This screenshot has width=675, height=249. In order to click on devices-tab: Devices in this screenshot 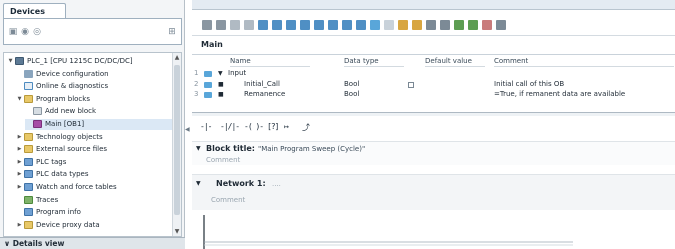, I will do `click(34, 10)`.